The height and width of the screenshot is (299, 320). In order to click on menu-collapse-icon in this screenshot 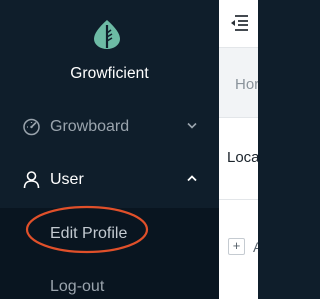, I will do `click(239, 22)`.